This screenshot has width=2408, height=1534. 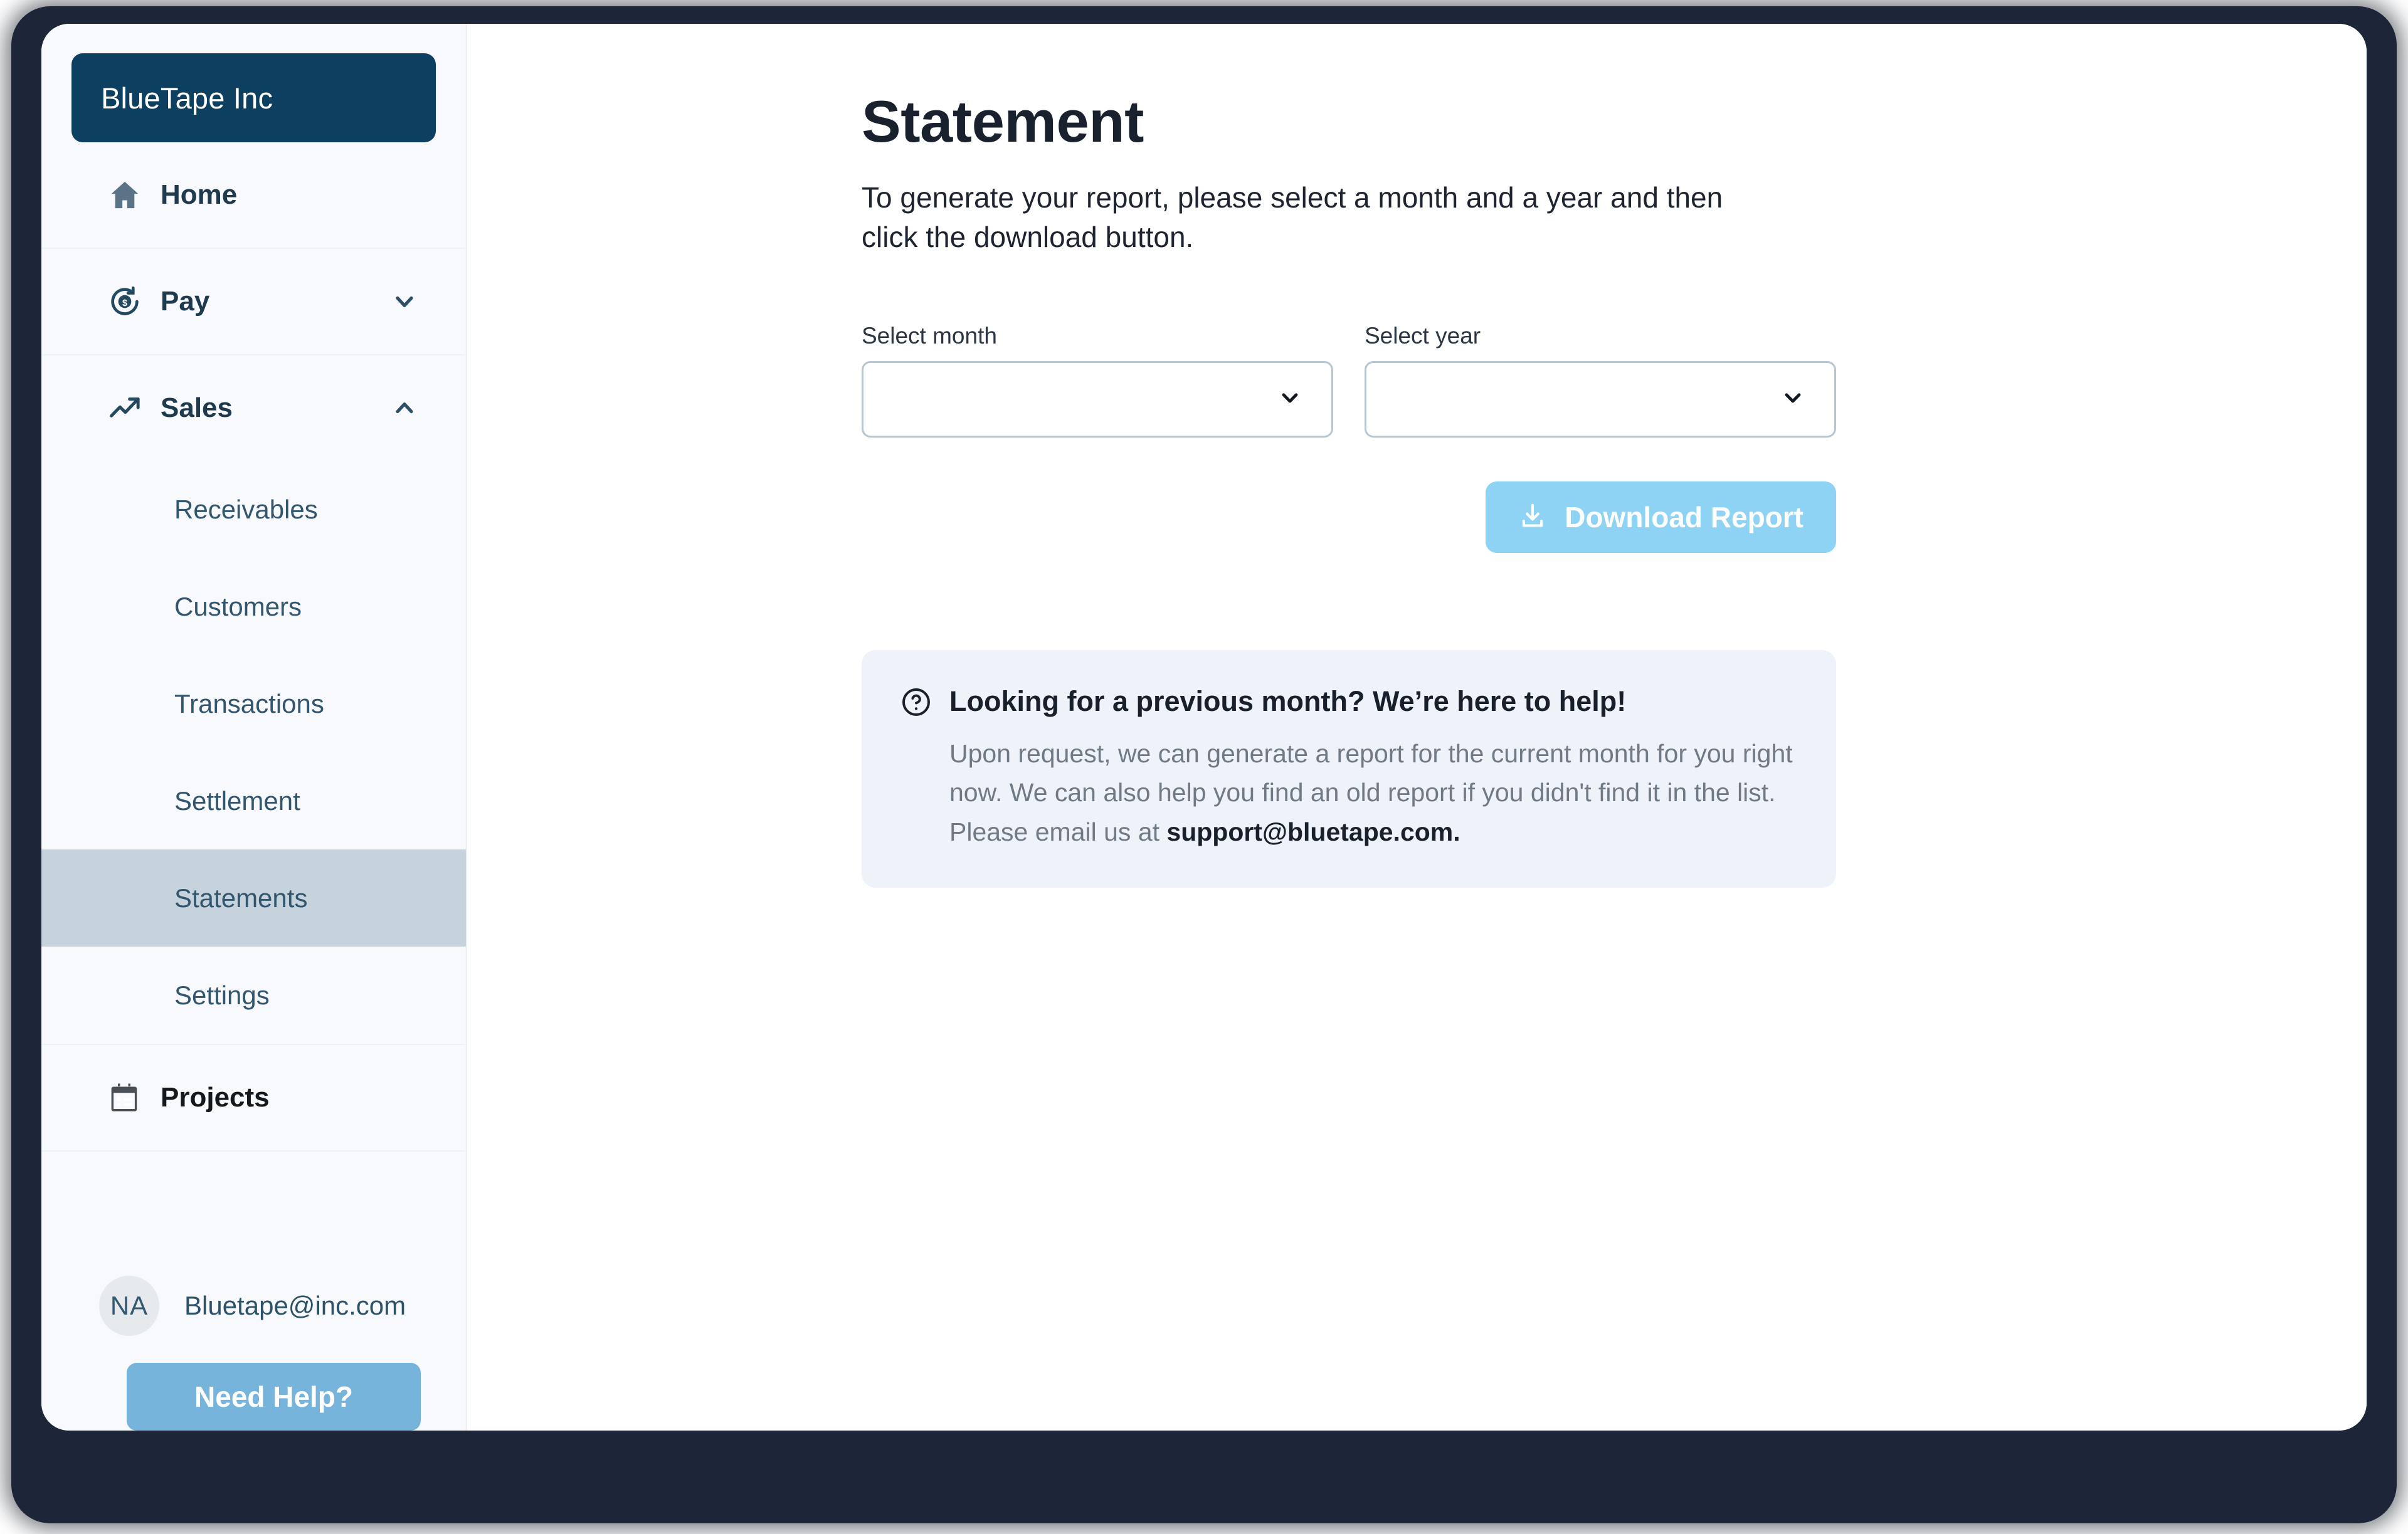 I want to click on sidebar-item-pay-label: Pay, so click(x=185, y=301).